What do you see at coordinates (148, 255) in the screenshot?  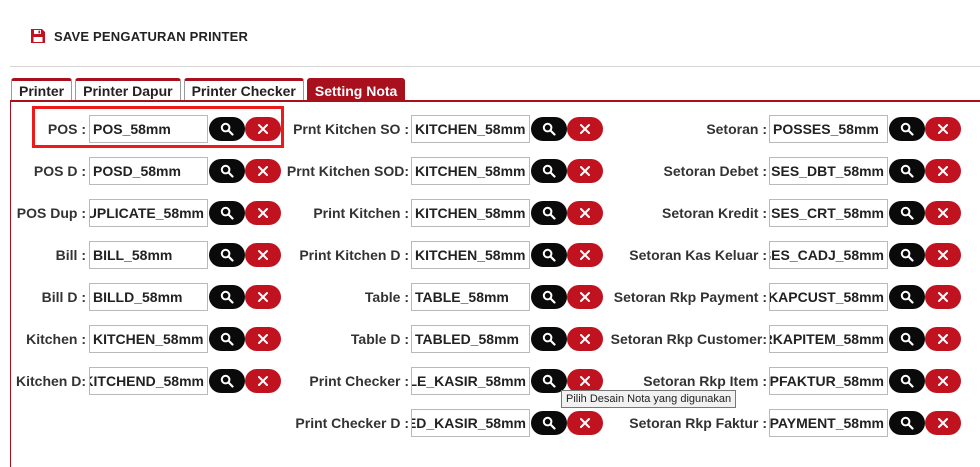 I see `field-input-bill: BILL_58mm` at bounding box center [148, 255].